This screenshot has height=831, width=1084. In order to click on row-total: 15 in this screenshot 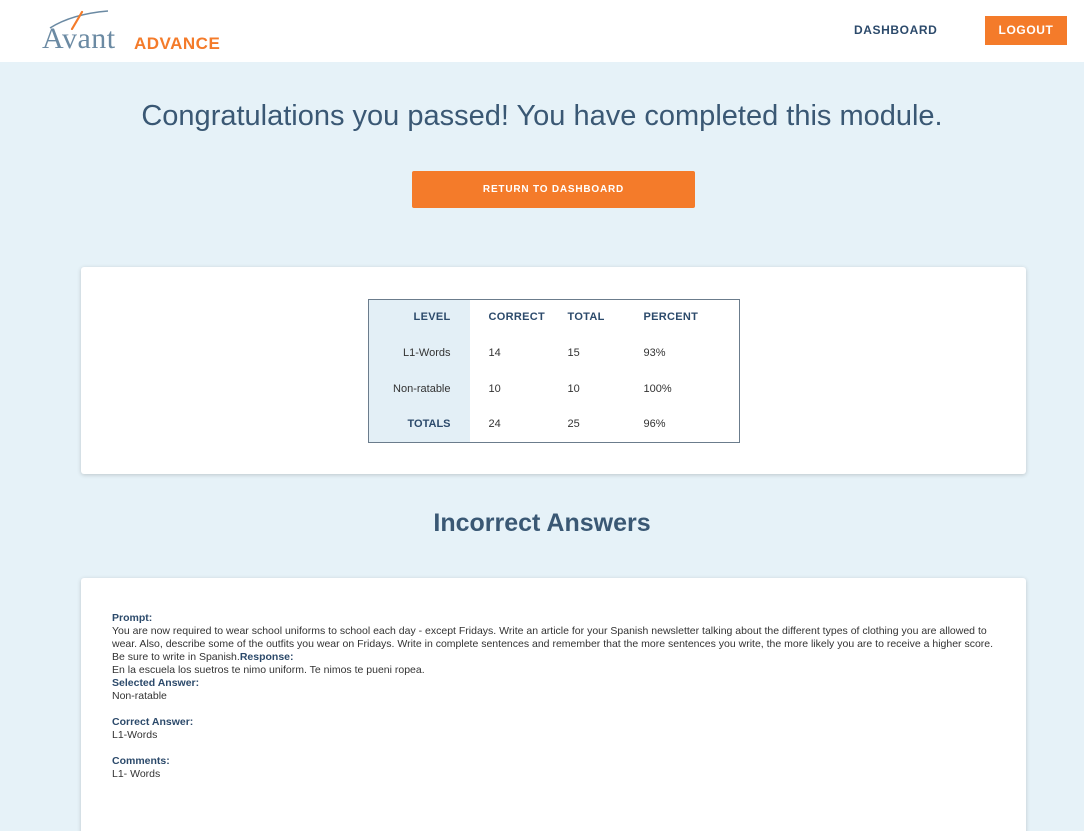, I will do `click(573, 352)`.